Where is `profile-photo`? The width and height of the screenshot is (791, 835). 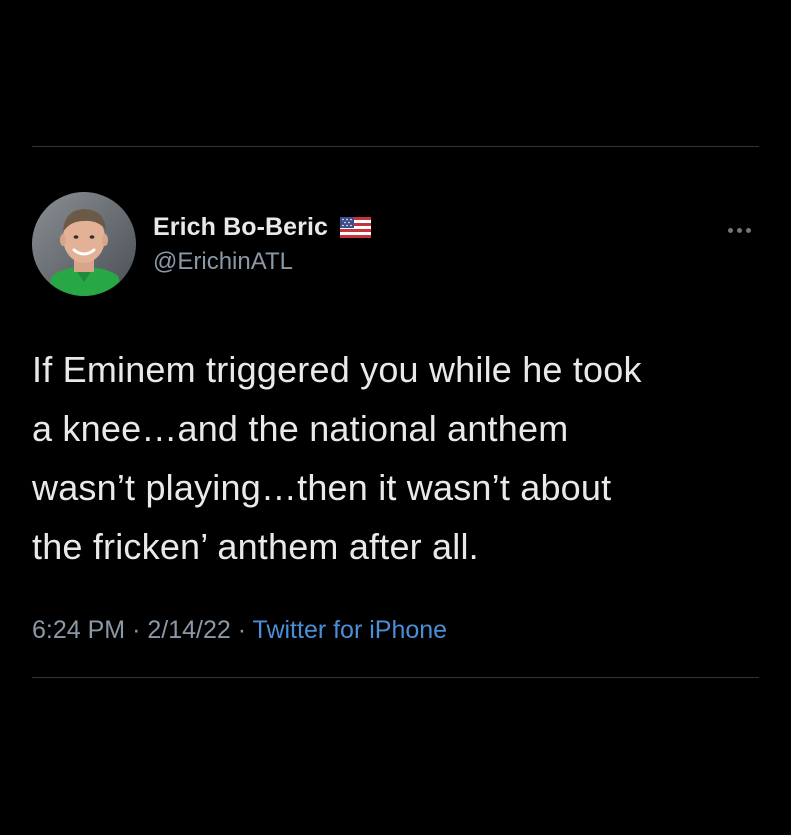
profile-photo is located at coordinates (84, 244).